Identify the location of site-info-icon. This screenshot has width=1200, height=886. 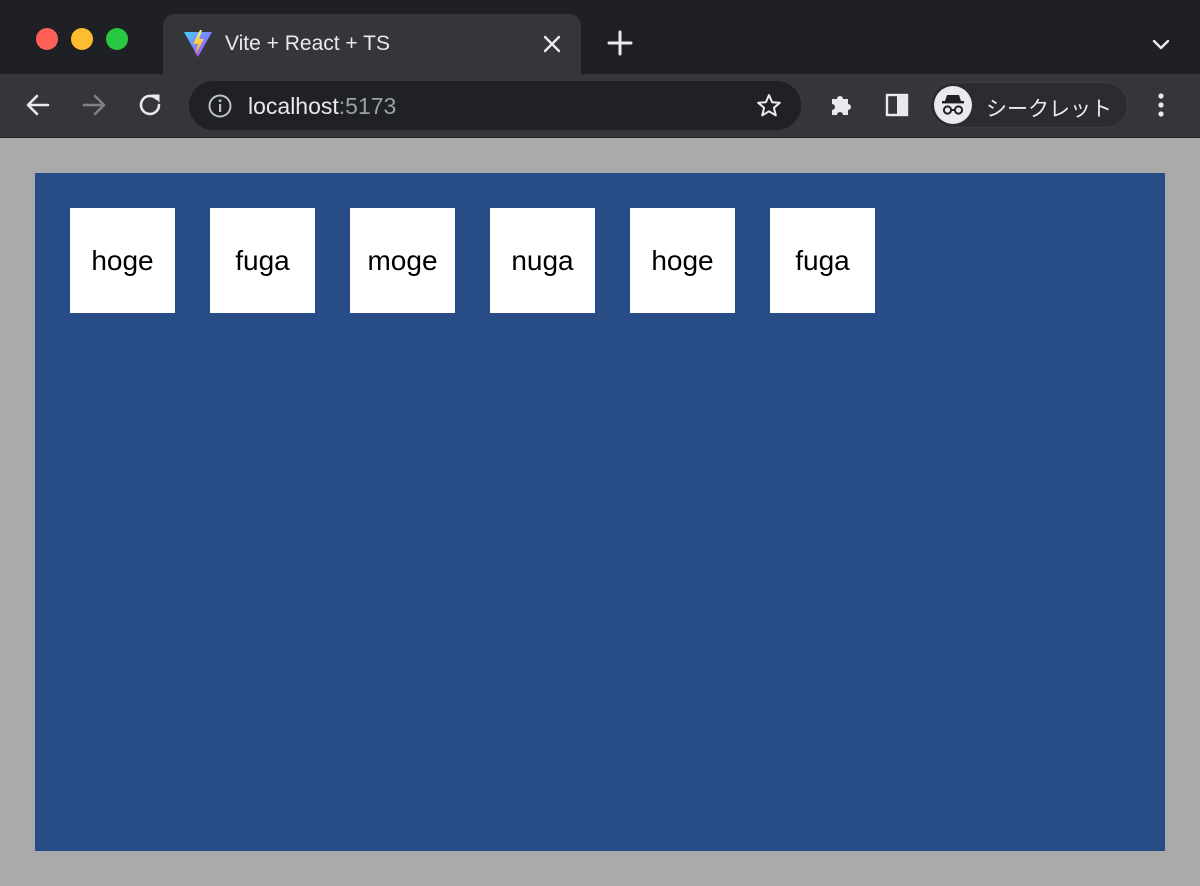
(220, 106).